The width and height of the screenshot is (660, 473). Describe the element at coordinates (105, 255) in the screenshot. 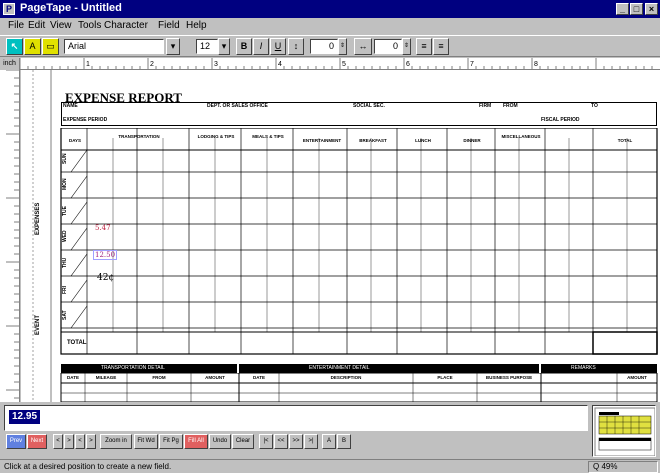

I see `handwritten-entry-2: 12.50` at that location.